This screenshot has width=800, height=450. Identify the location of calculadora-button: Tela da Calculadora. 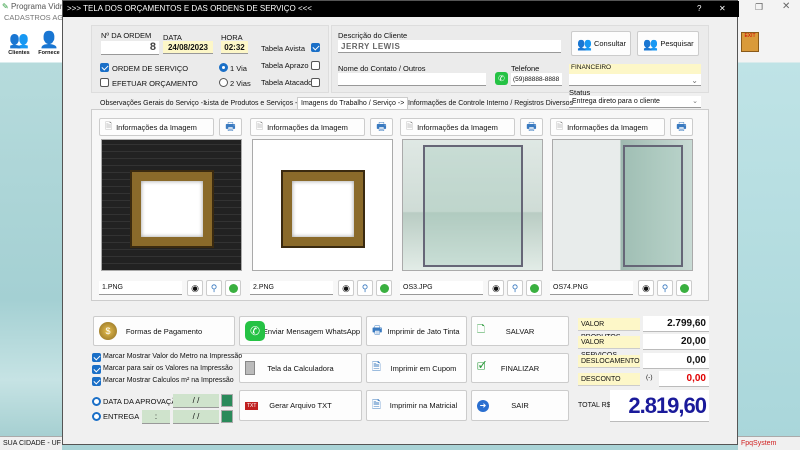
(300, 368).